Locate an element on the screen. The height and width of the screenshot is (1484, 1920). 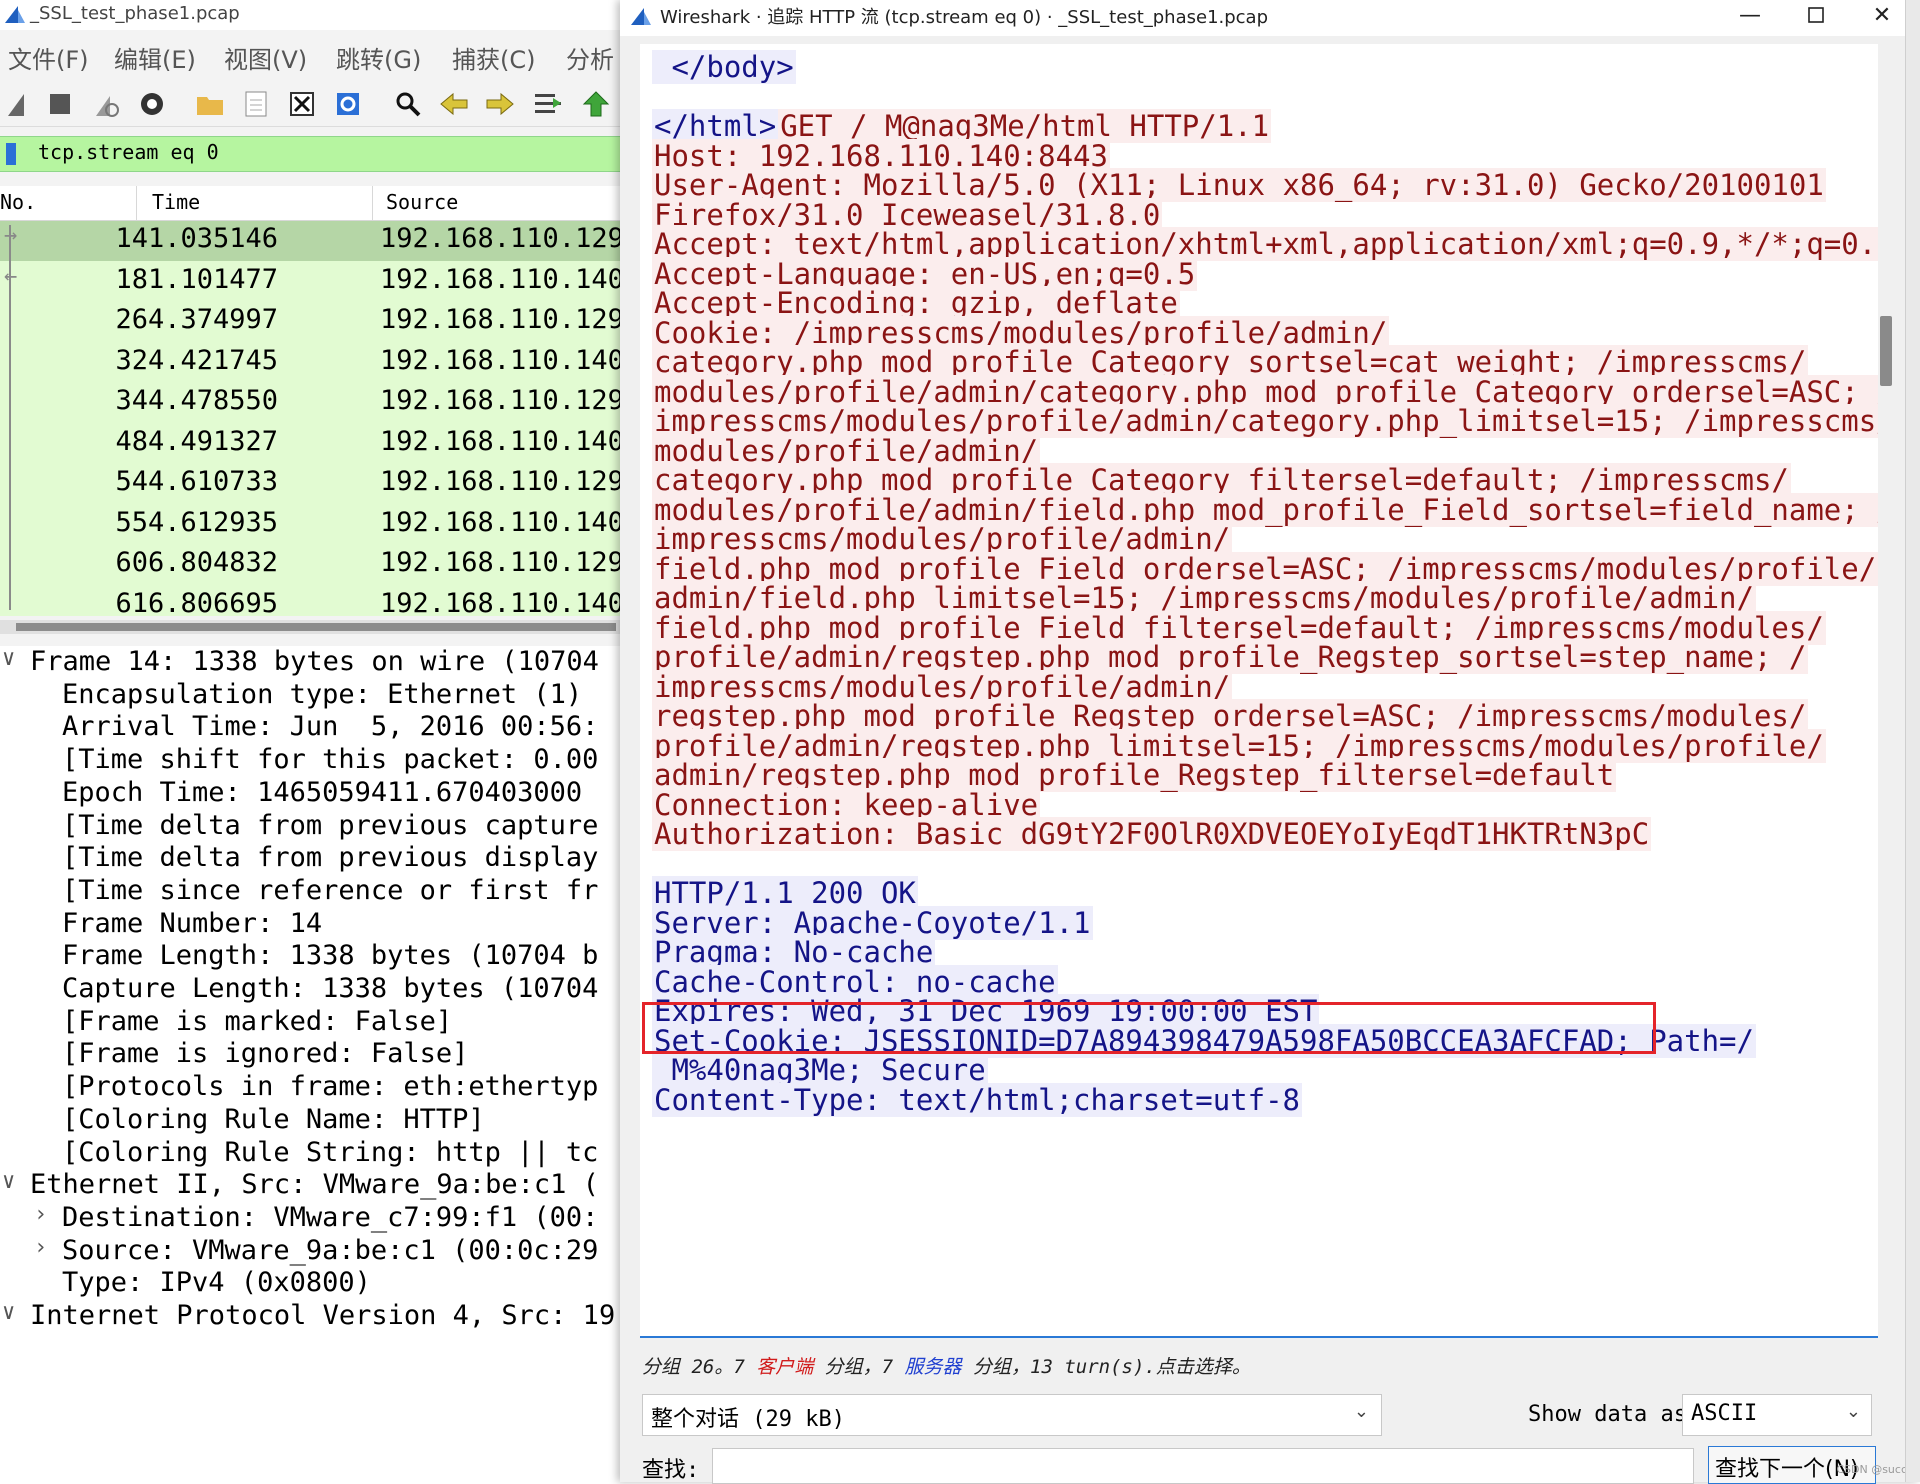
show-data-as-label: Show data as is located at coordinates (1607, 1414).